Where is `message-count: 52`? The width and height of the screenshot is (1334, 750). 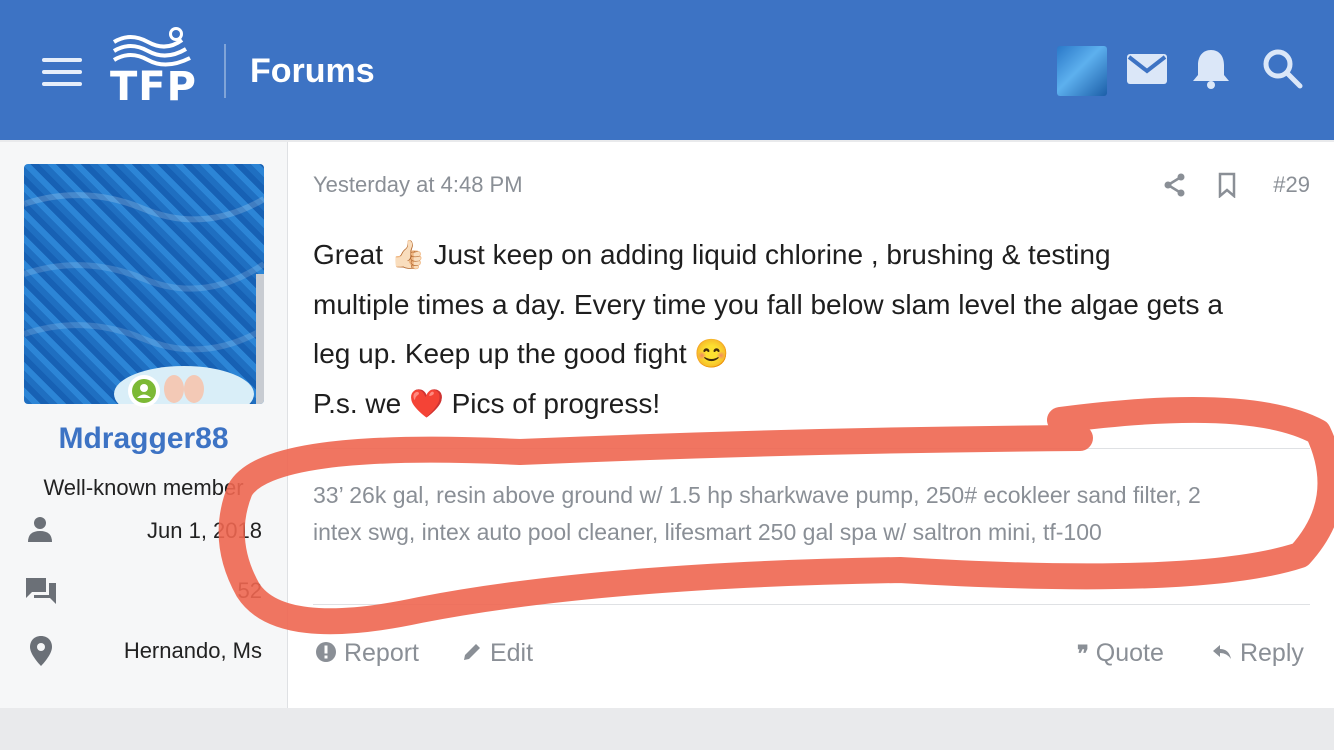 message-count: 52 is located at coordinates (249, 590).